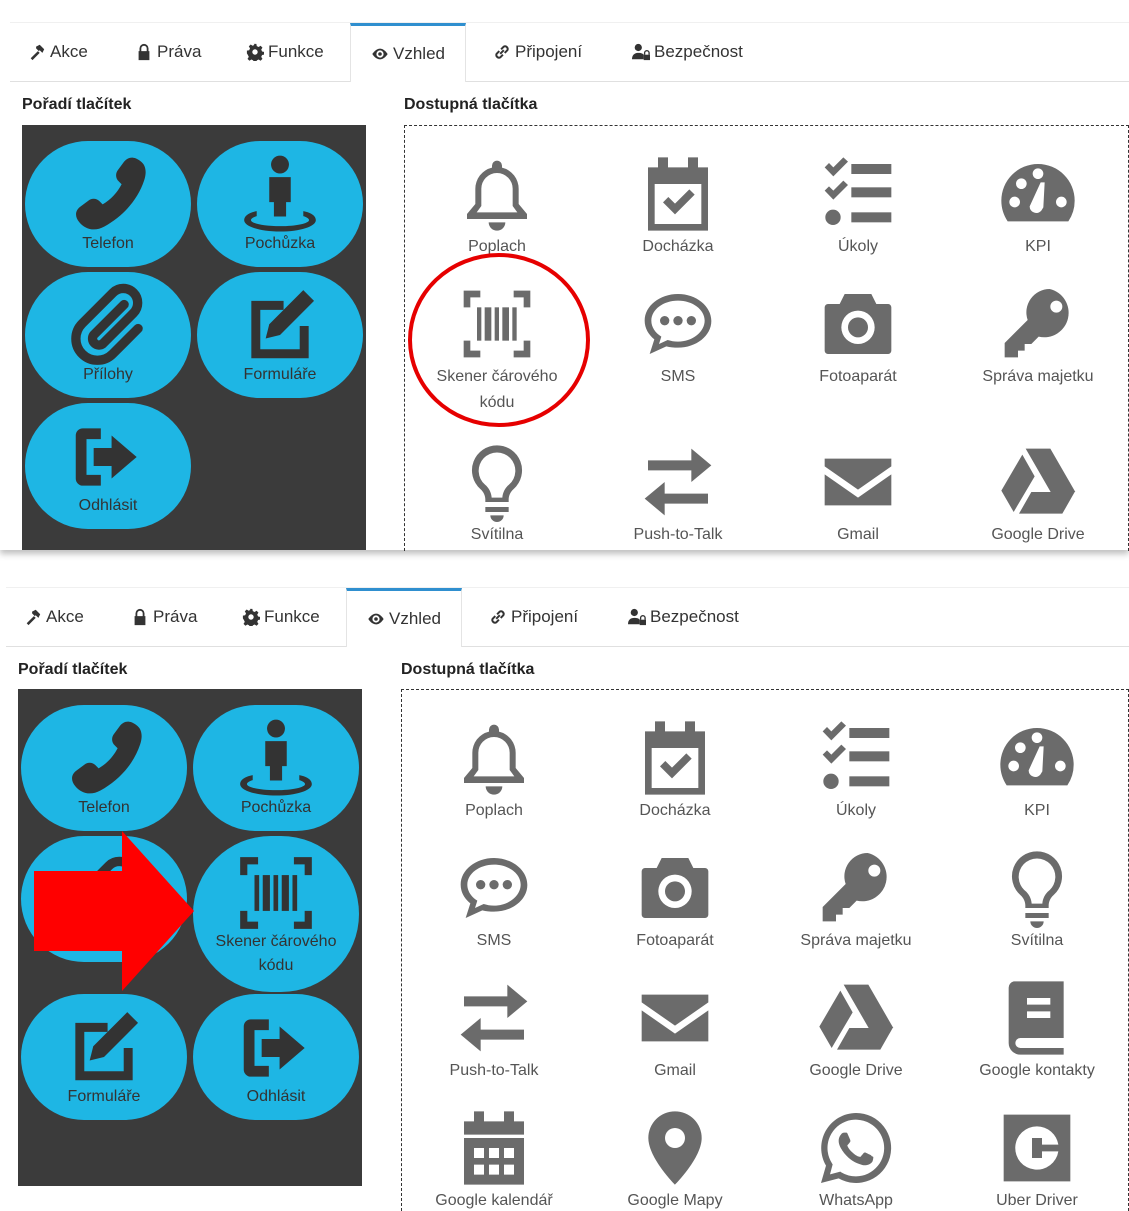  I want to click on red-arrow-icon, so click(114, 911).